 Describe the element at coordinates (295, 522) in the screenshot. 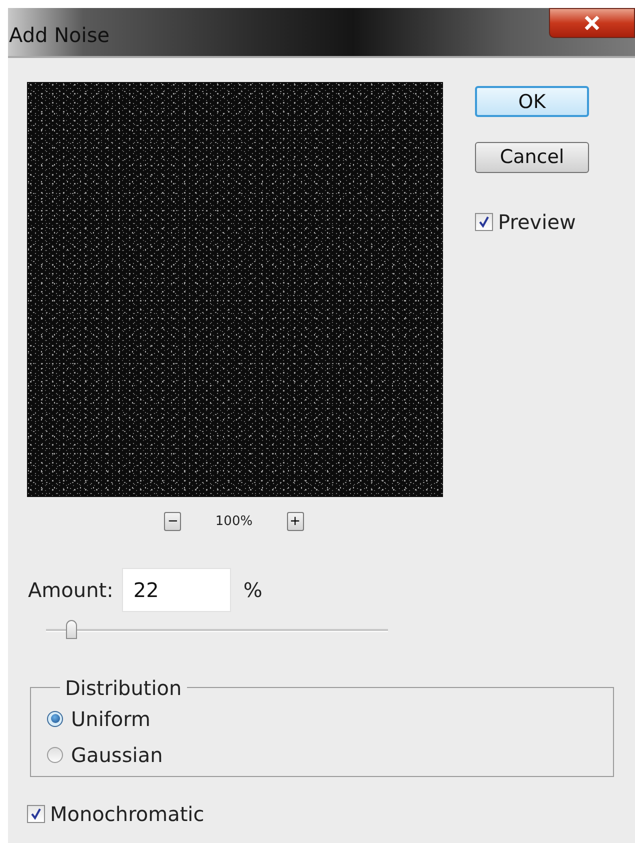

I see `zoom-in-button: +` at that location.